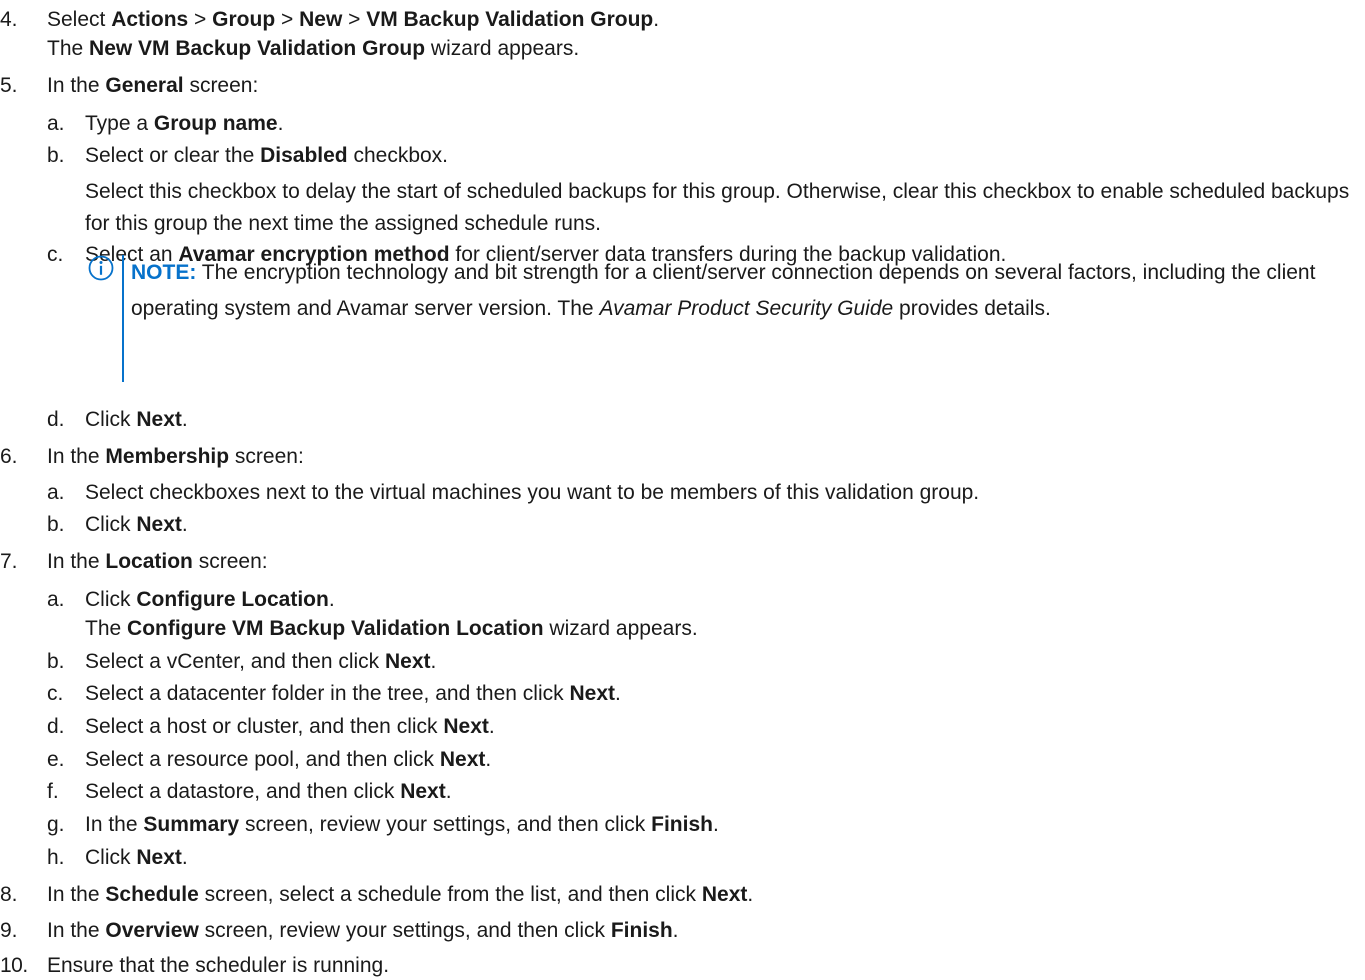  What do you see at coordinates (101, 268) in the screenshot?
I see `info-icon` at bounding box center [101, 268].